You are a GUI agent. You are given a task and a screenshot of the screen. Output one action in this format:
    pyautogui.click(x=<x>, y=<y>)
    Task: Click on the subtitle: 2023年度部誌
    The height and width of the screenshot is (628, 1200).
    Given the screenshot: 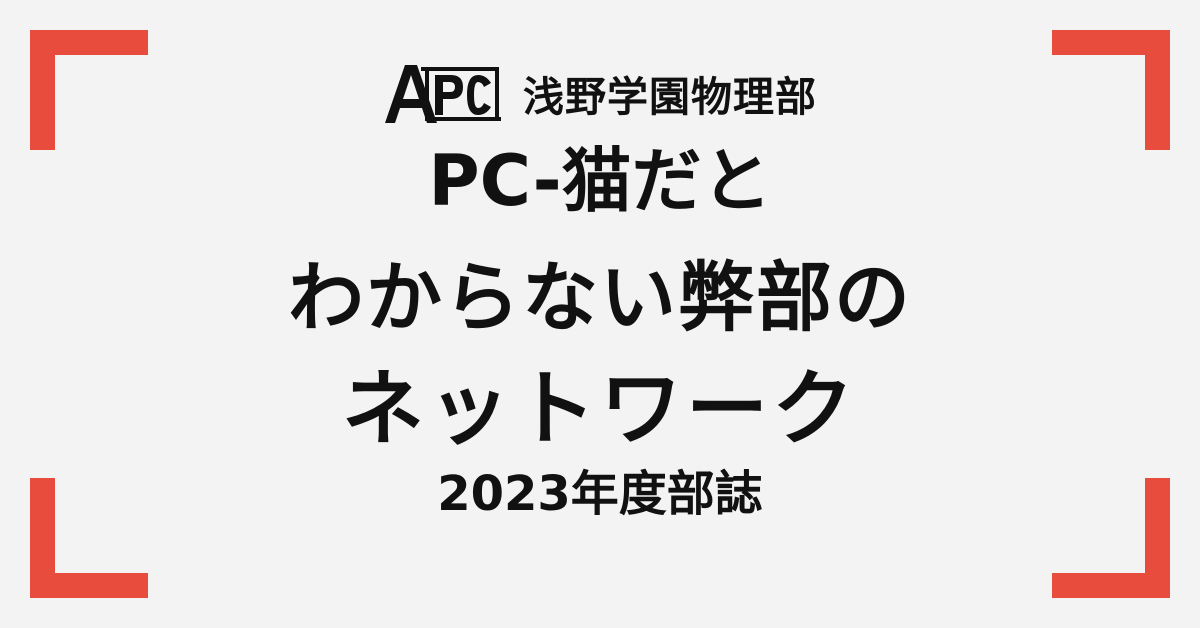 What is the action you would take?
    pyautogui.click(x=600, y=494)
    